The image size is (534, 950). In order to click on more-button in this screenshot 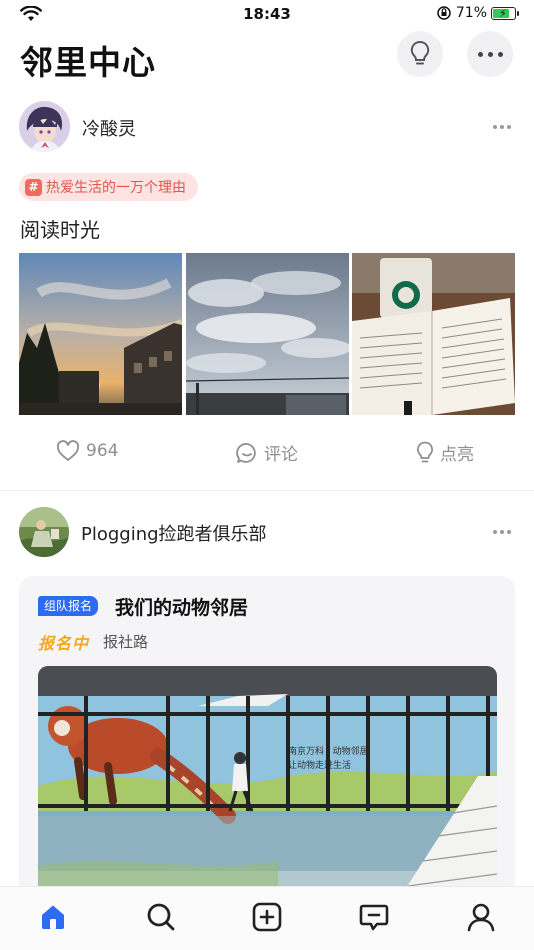, I will do `click(490, 54)`.